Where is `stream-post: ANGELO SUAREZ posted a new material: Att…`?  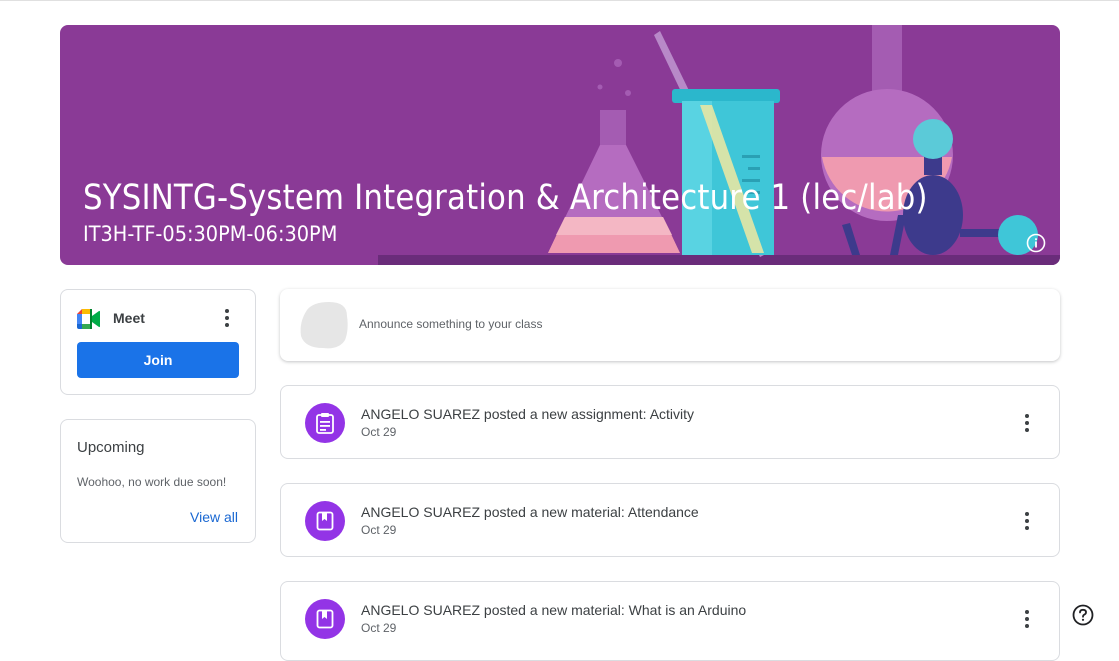
stream-post: ANGELO SUAREZ posted a new material: Att… is located at coordinates (670, 520).